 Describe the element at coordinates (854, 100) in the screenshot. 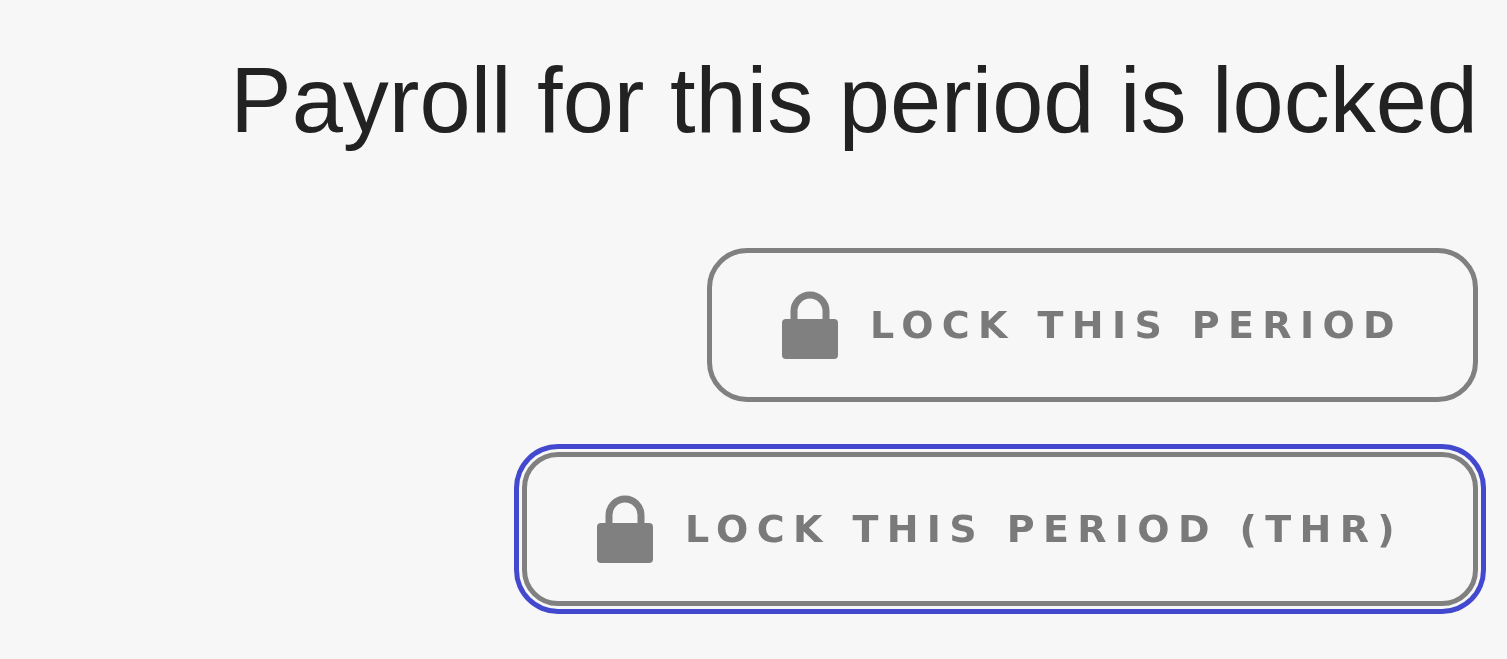

I see `page-title: Payroll for this period is locked` at that location.